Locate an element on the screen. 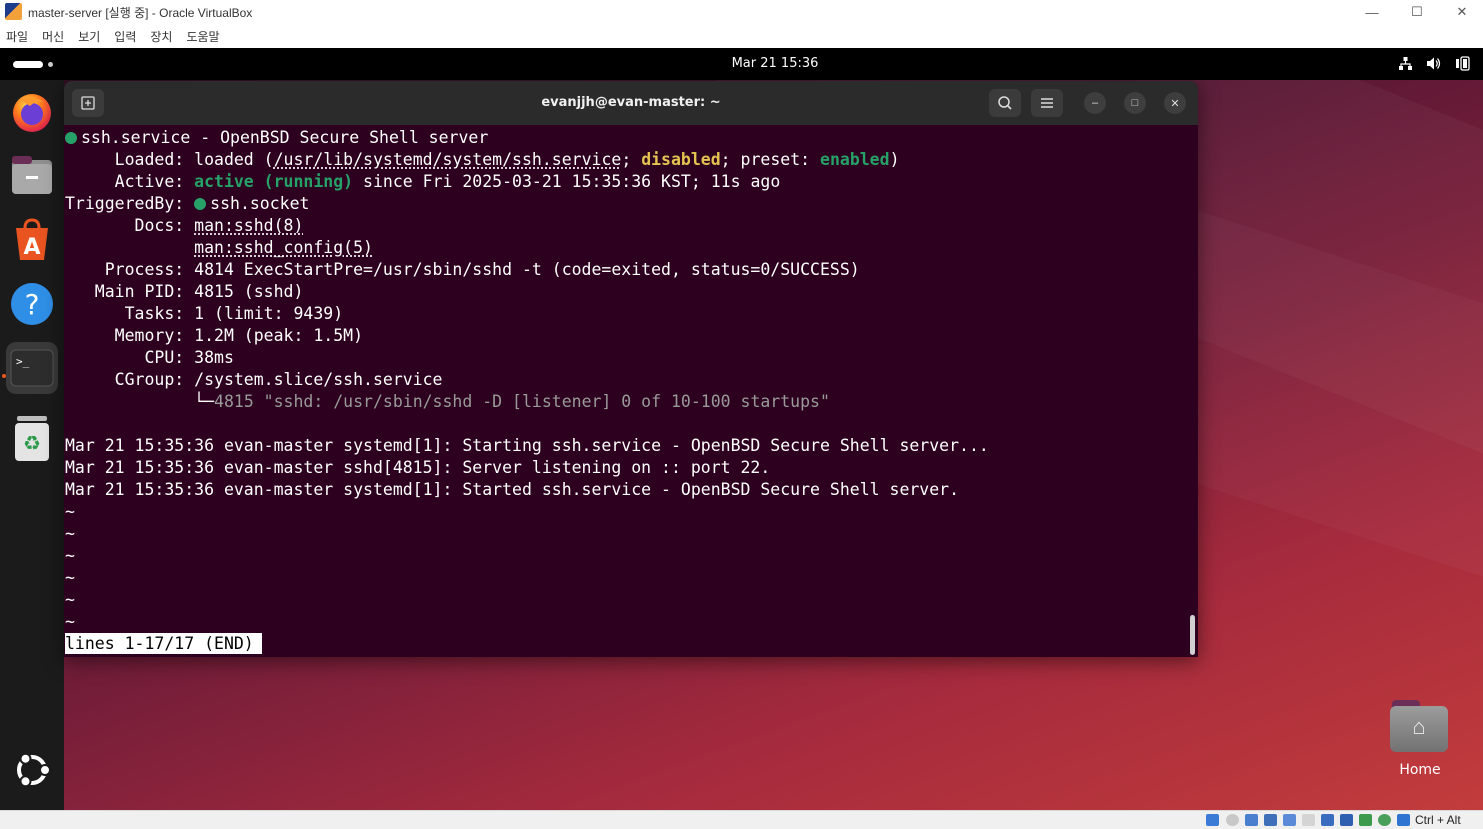 The width and height of the screenshot is (1483, 829). dock-help: ? is located at coordinates (32, 304).